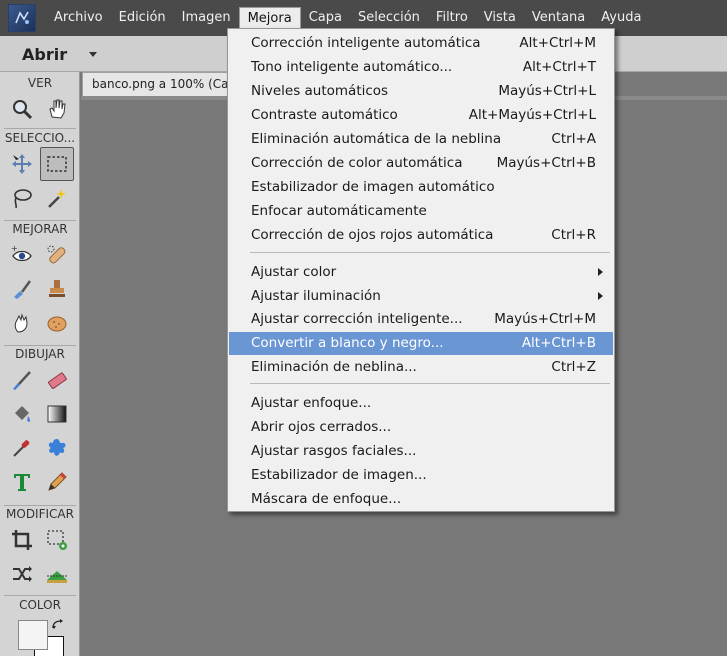 Image resolution: width=727 pixels, height=656 pixels. I want to click on sponge-tool-icon, so click(57, 323).